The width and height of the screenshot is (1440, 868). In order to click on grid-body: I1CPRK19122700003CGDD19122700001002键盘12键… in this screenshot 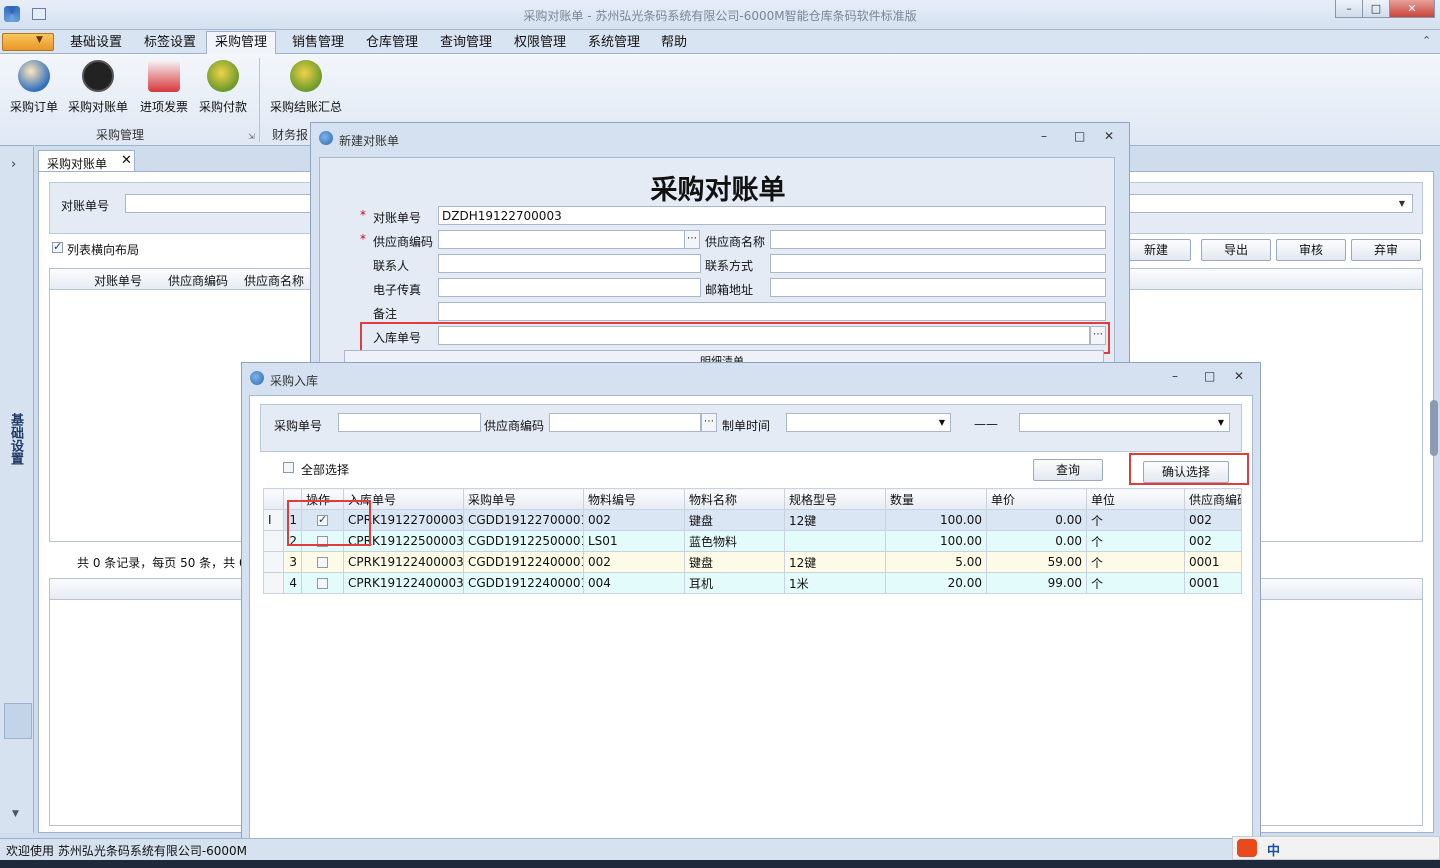, I will do `click(752, 551)`.